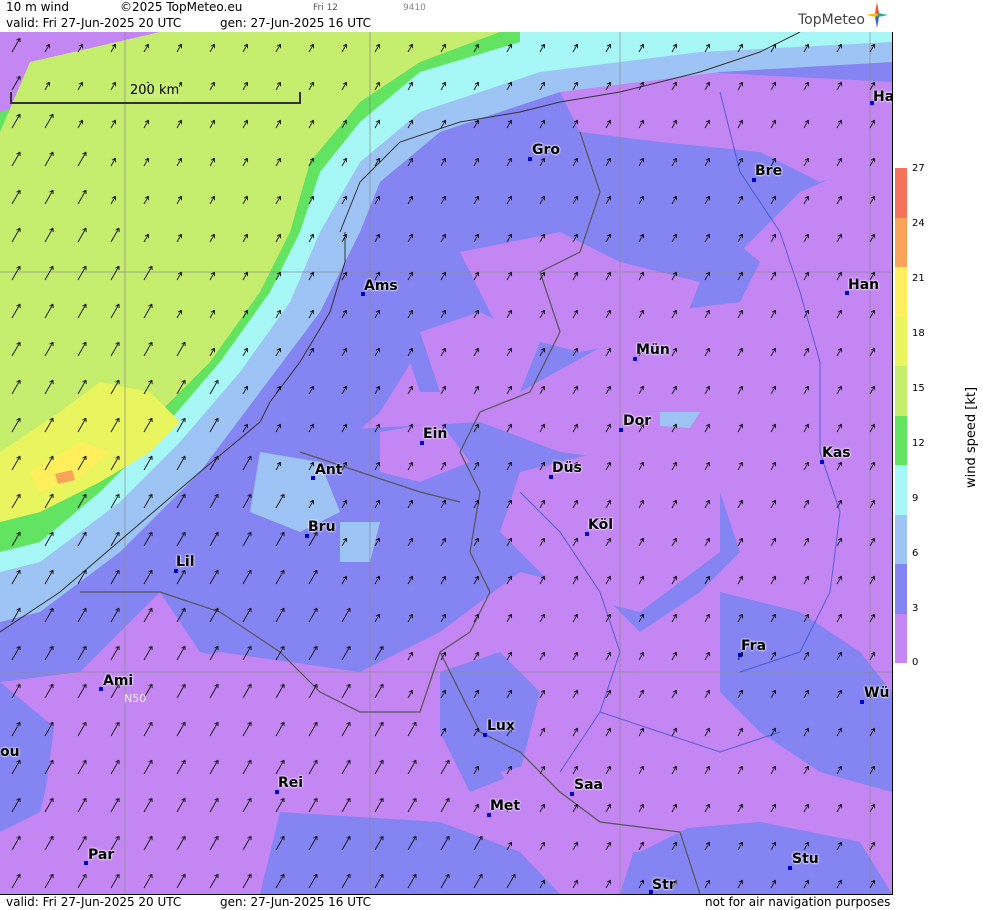  I want to click on city-ein: Ein, so click(433, 435).